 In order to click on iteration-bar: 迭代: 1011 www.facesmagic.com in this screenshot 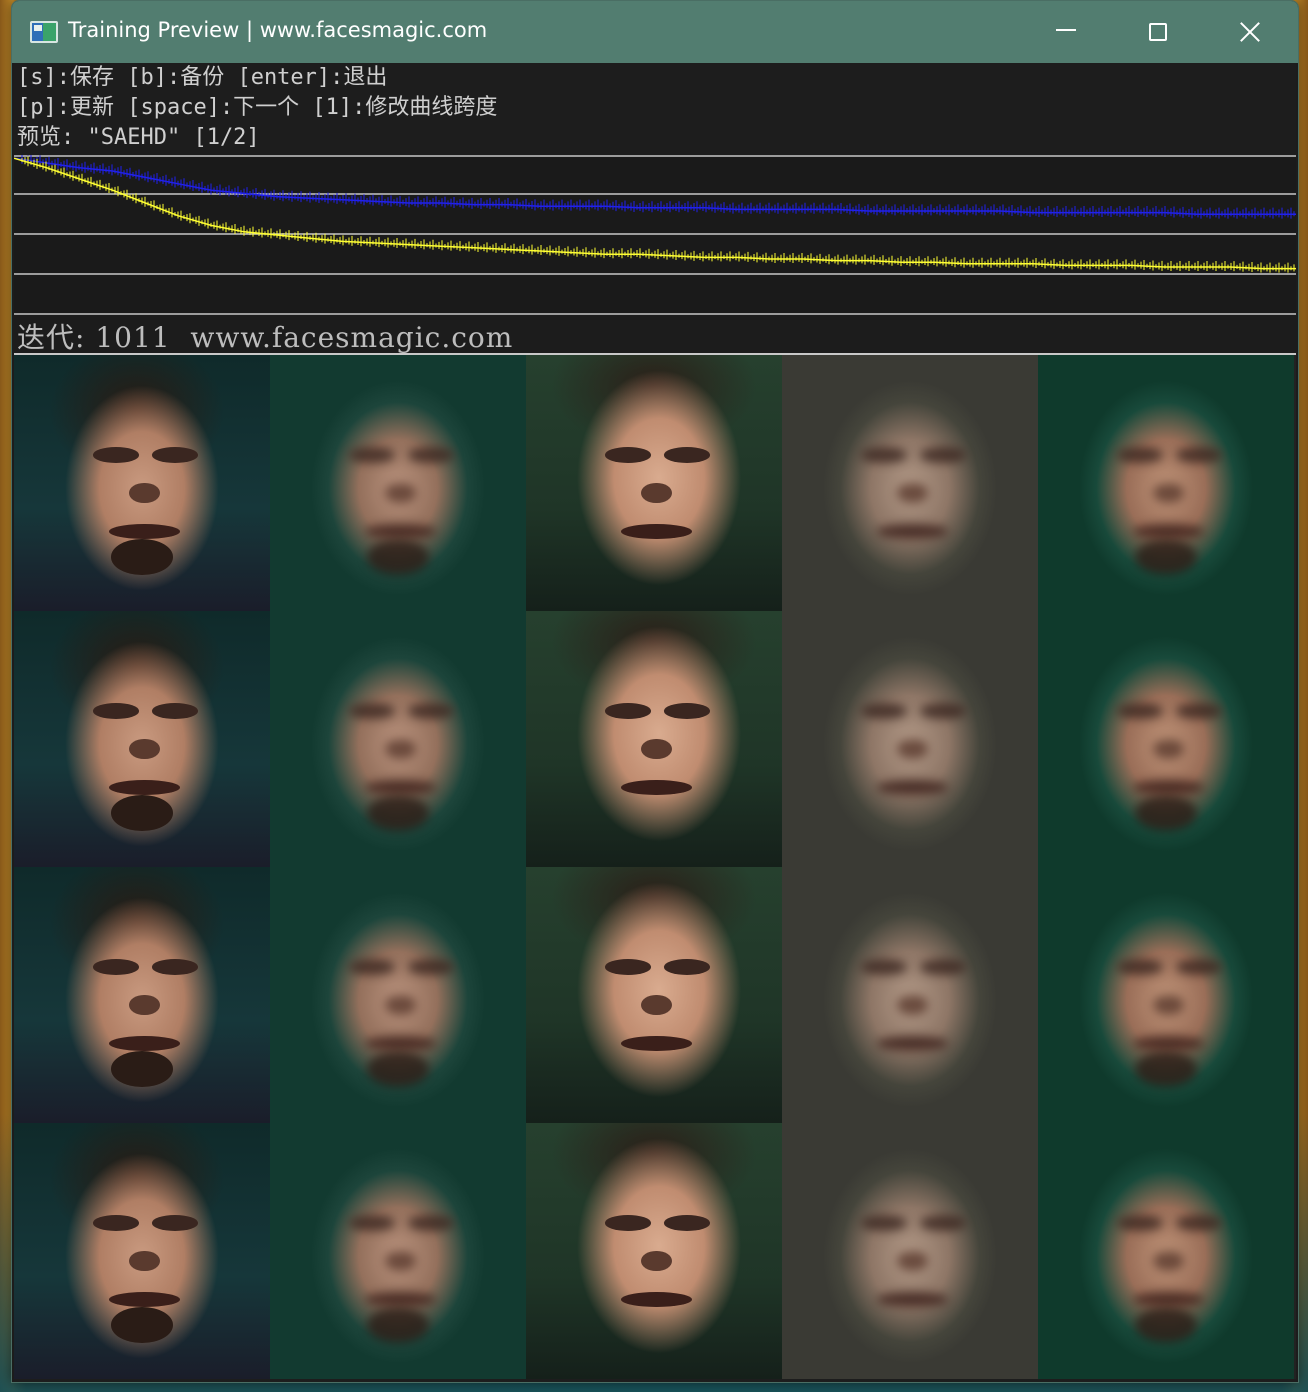, I will do `click(655, 335)`.